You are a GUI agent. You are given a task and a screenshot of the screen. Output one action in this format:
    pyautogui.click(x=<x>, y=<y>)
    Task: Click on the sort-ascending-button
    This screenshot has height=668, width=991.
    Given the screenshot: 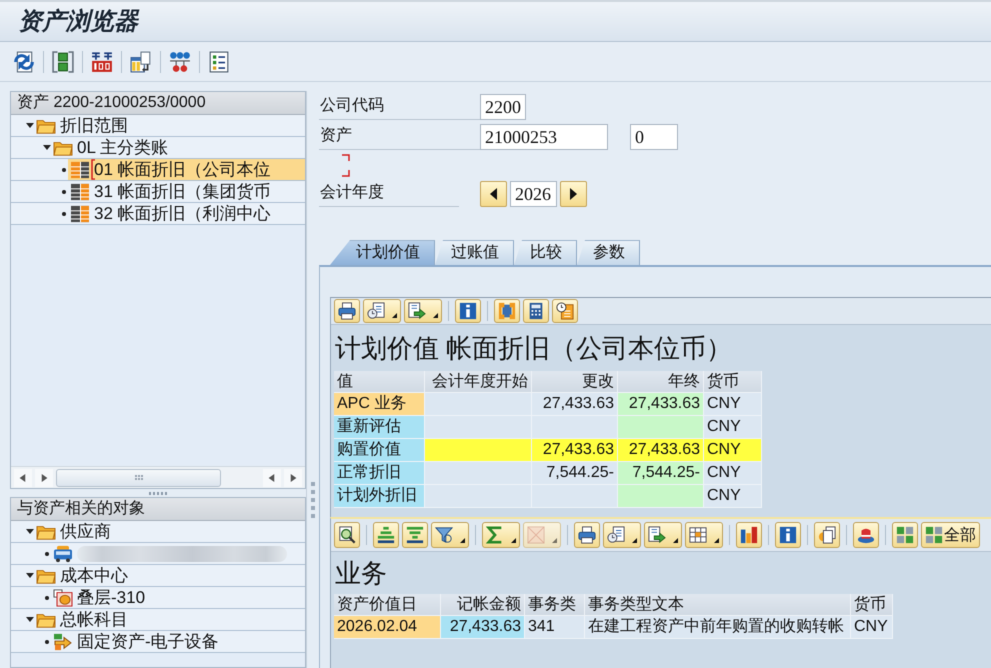 What is the action you would take?
    pyautogui.click(x=386, y=535)
    